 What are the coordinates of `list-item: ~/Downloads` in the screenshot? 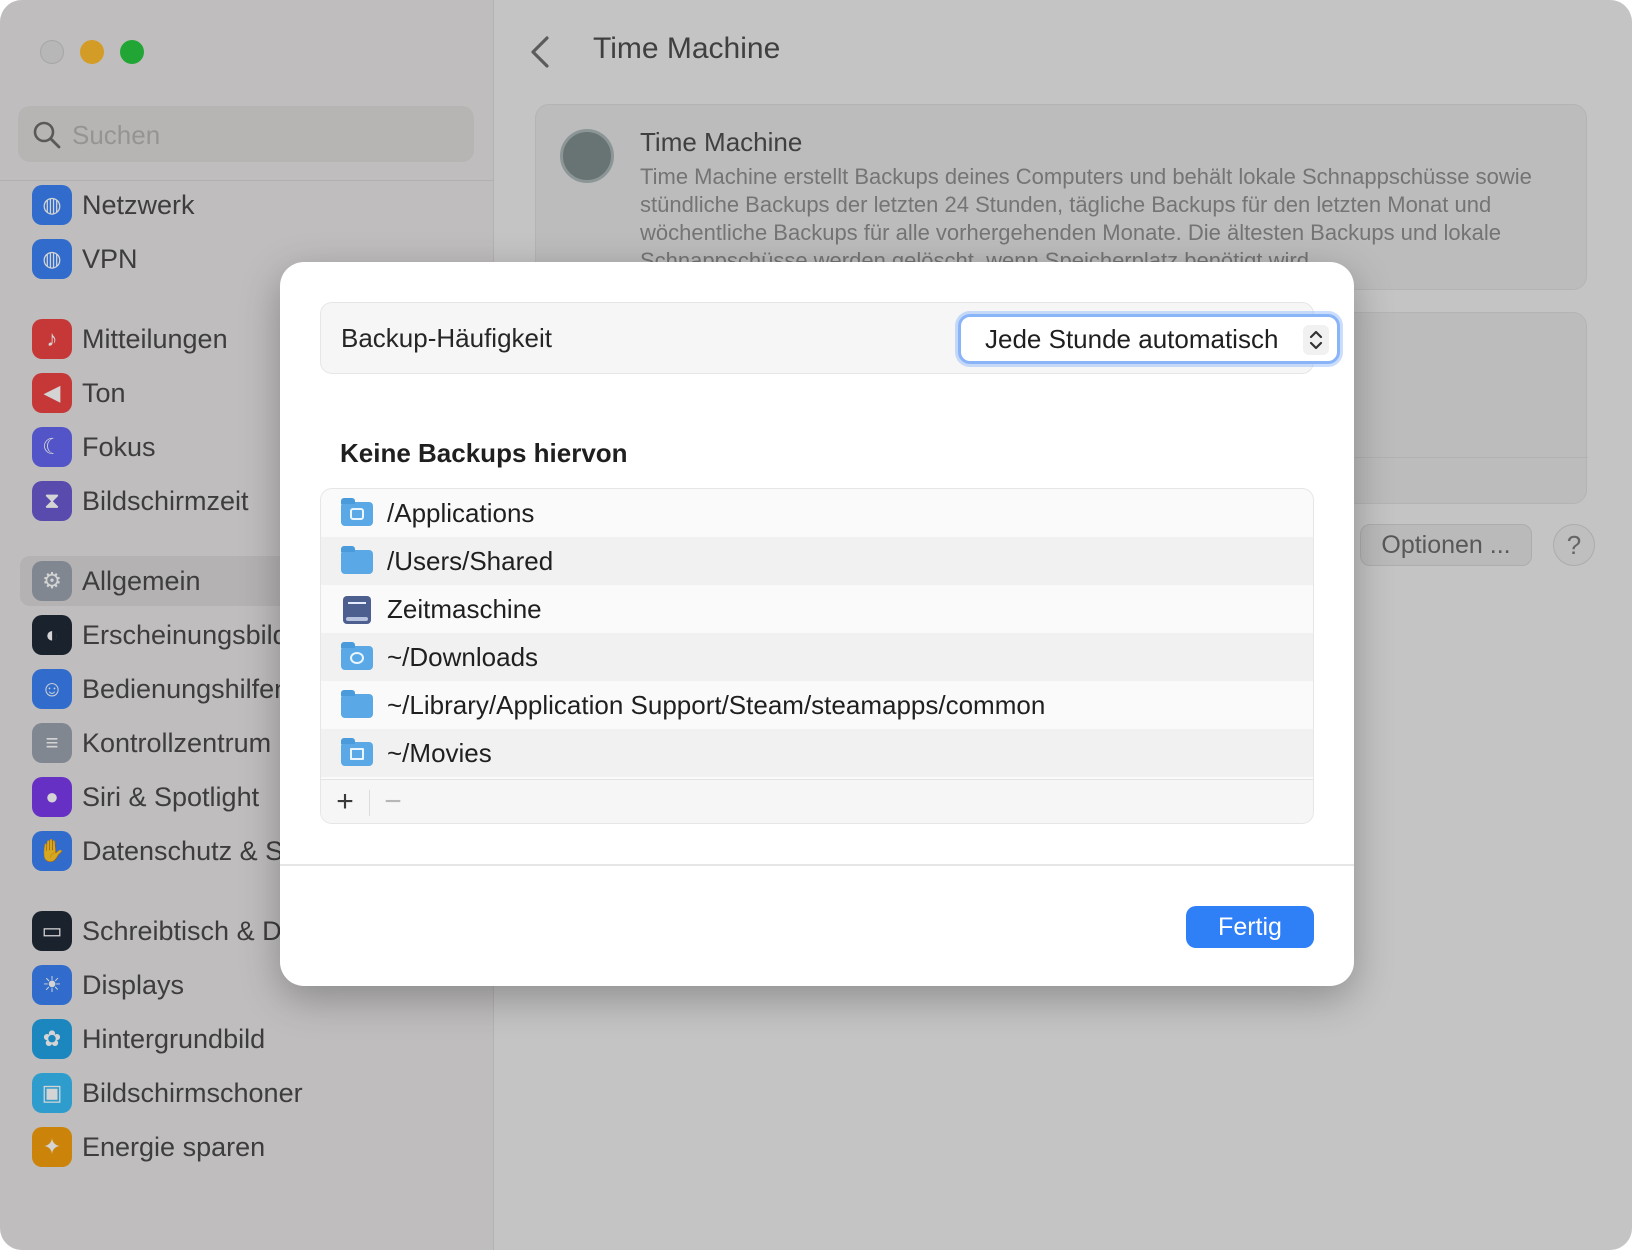 It's located at (817, 657).